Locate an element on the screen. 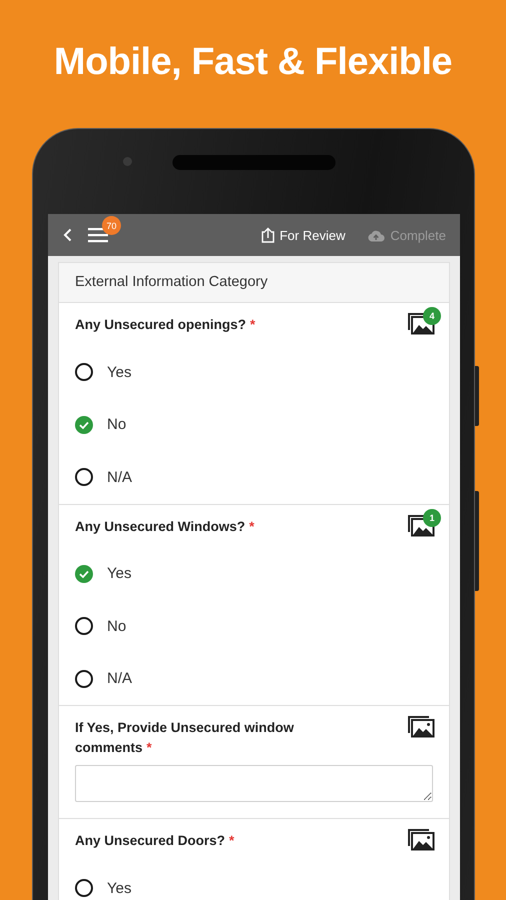  comment-field is located at coordinates (254, 783).